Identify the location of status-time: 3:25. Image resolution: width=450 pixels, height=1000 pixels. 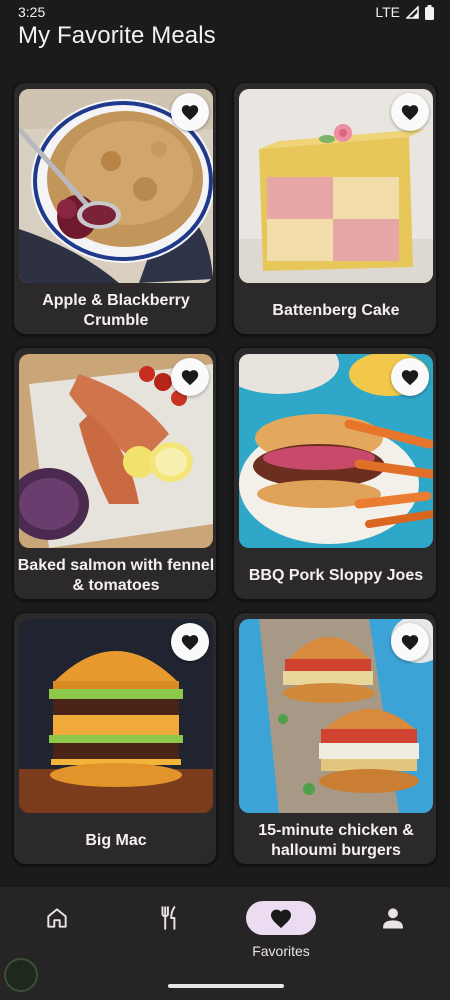
(32, 12).